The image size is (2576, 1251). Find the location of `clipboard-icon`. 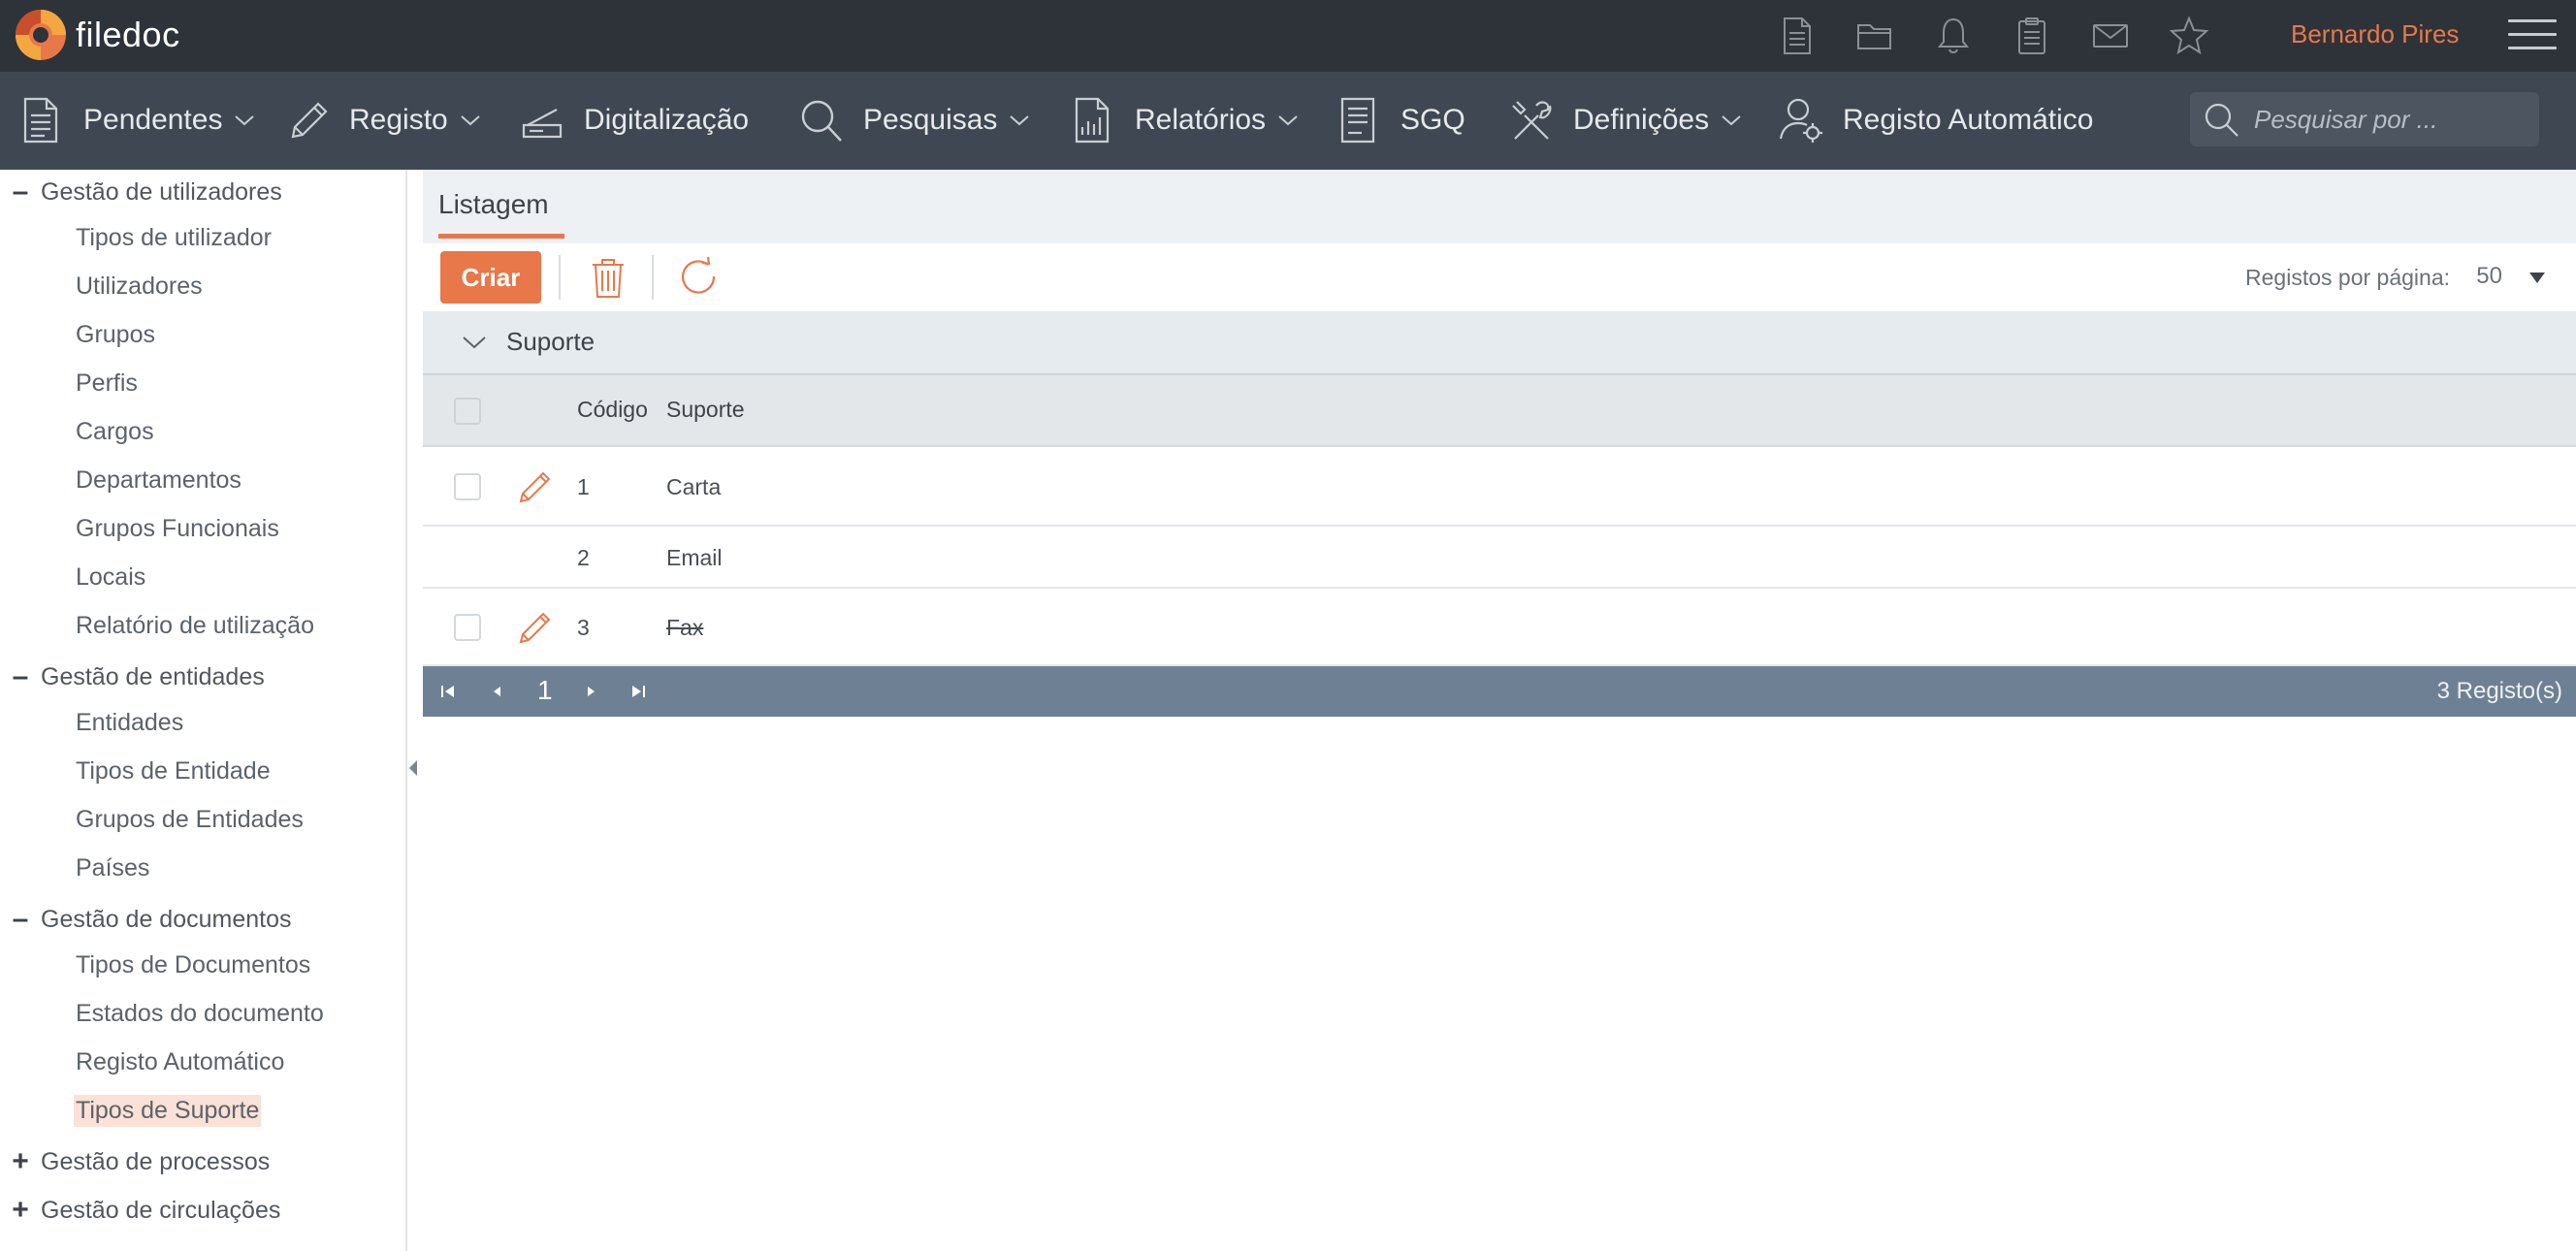

clipboard-icon is located at coordinates (2032, 36).